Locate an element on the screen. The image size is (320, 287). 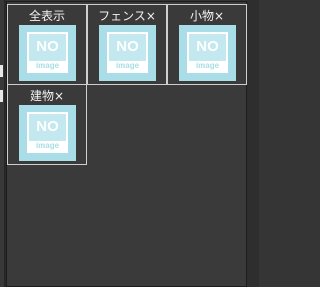
left-resize-strip is located at coordinates (2, 143).